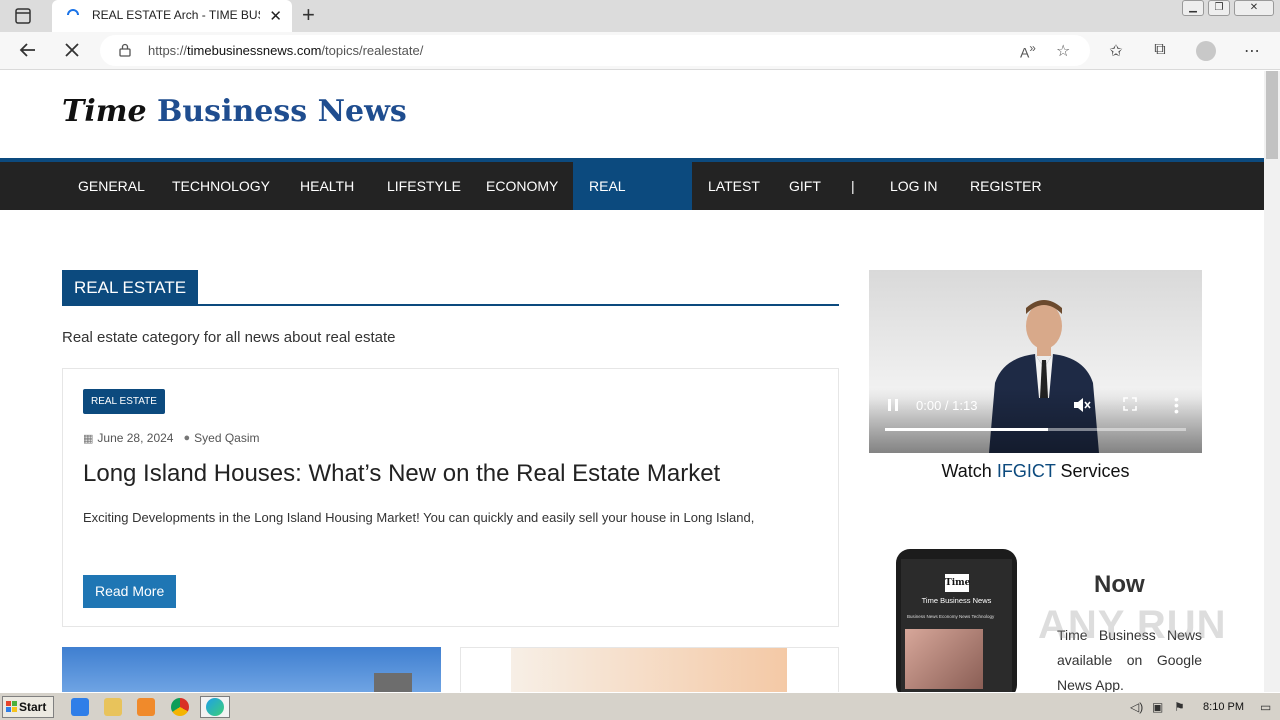 The width and height of the screenshot is (1280, 720). What do you see at coordinates (11, 706) in the screenshot?
I see `windows-flag-icon` at bounding box center [11, 706].